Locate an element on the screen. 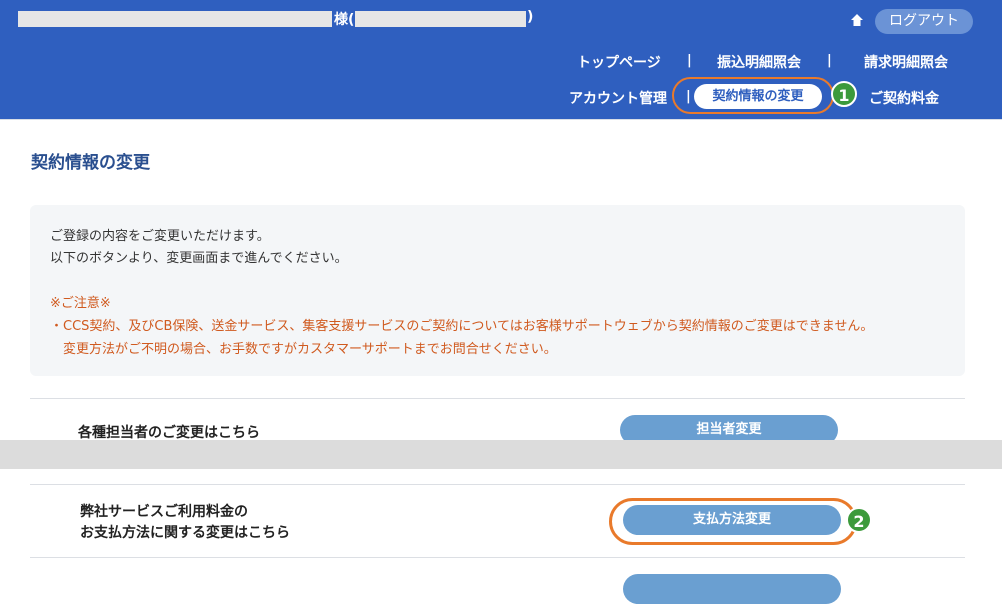 Image resolution: width=1002 pixels, height=604 pixels. redacted-user-id is located at coordinates (440, 19).